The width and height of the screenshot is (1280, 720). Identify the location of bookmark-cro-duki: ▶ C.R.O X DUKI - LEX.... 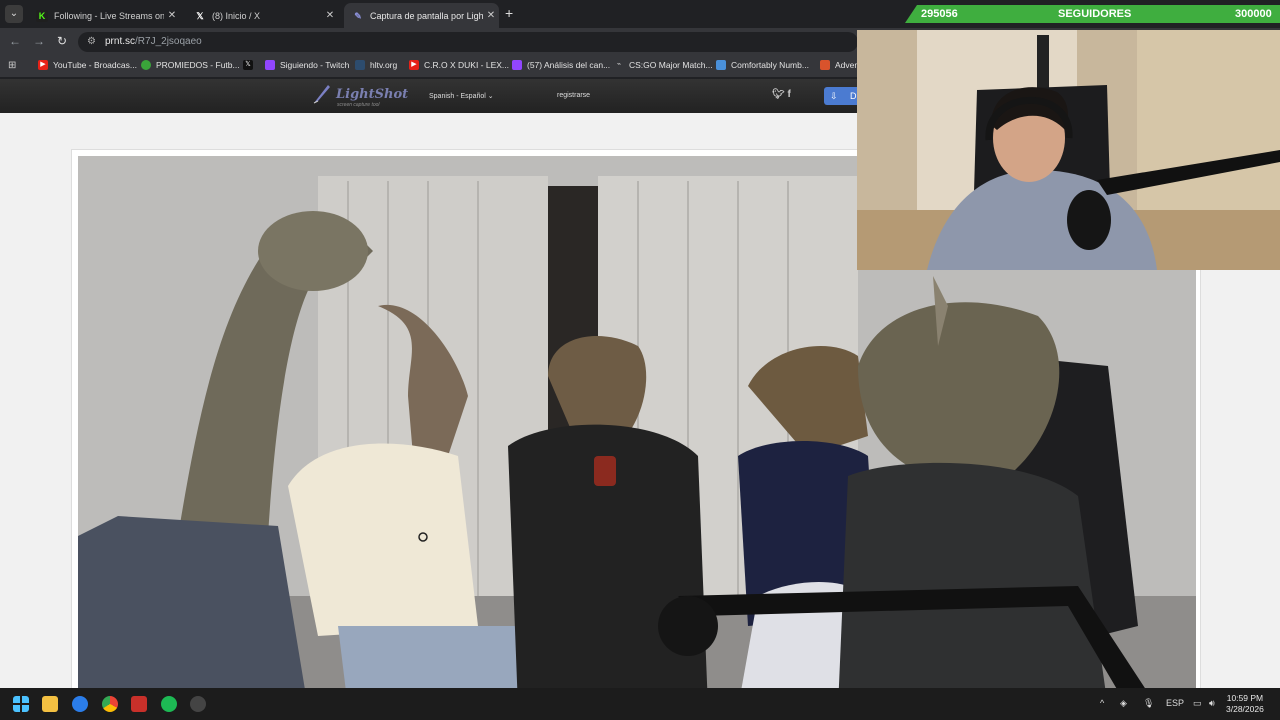
(459, 65).